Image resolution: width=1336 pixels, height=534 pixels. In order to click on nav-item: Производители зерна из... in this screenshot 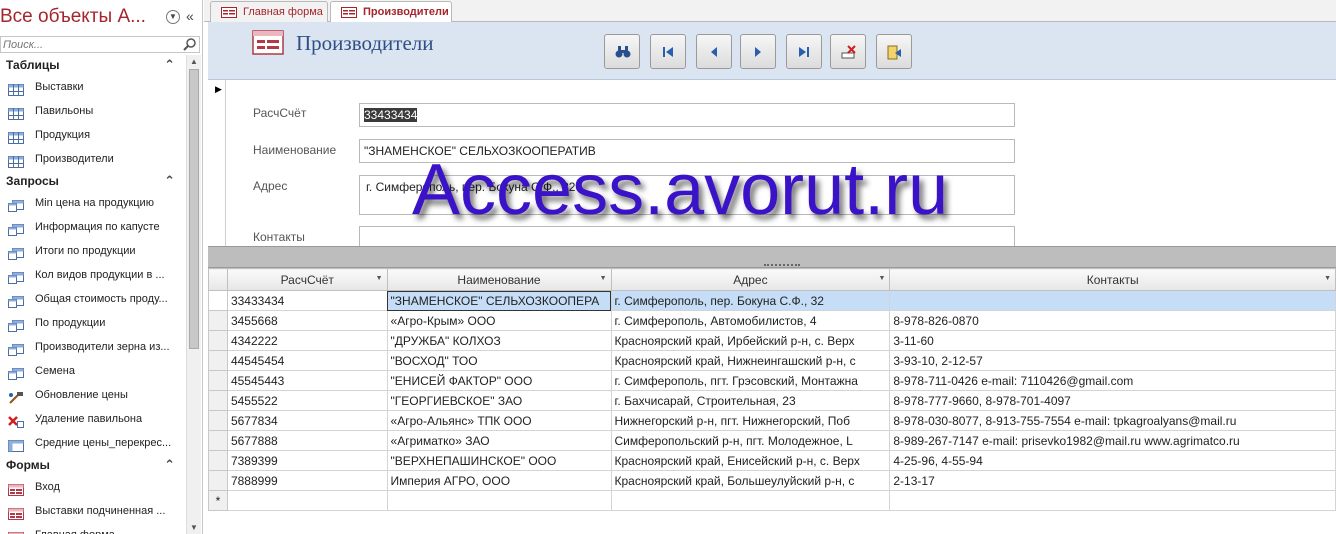, I will do `click(92, 347)`.